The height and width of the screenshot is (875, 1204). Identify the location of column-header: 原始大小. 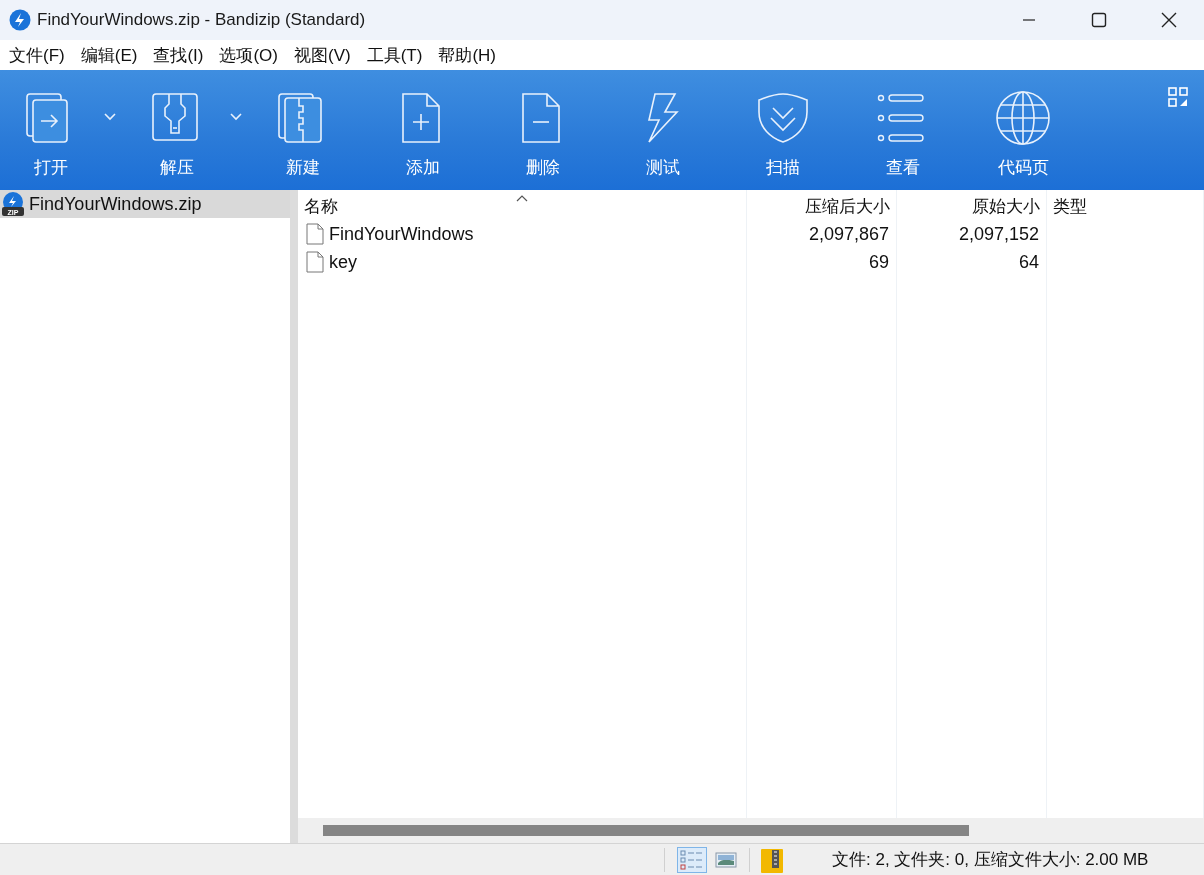
(971, 205).